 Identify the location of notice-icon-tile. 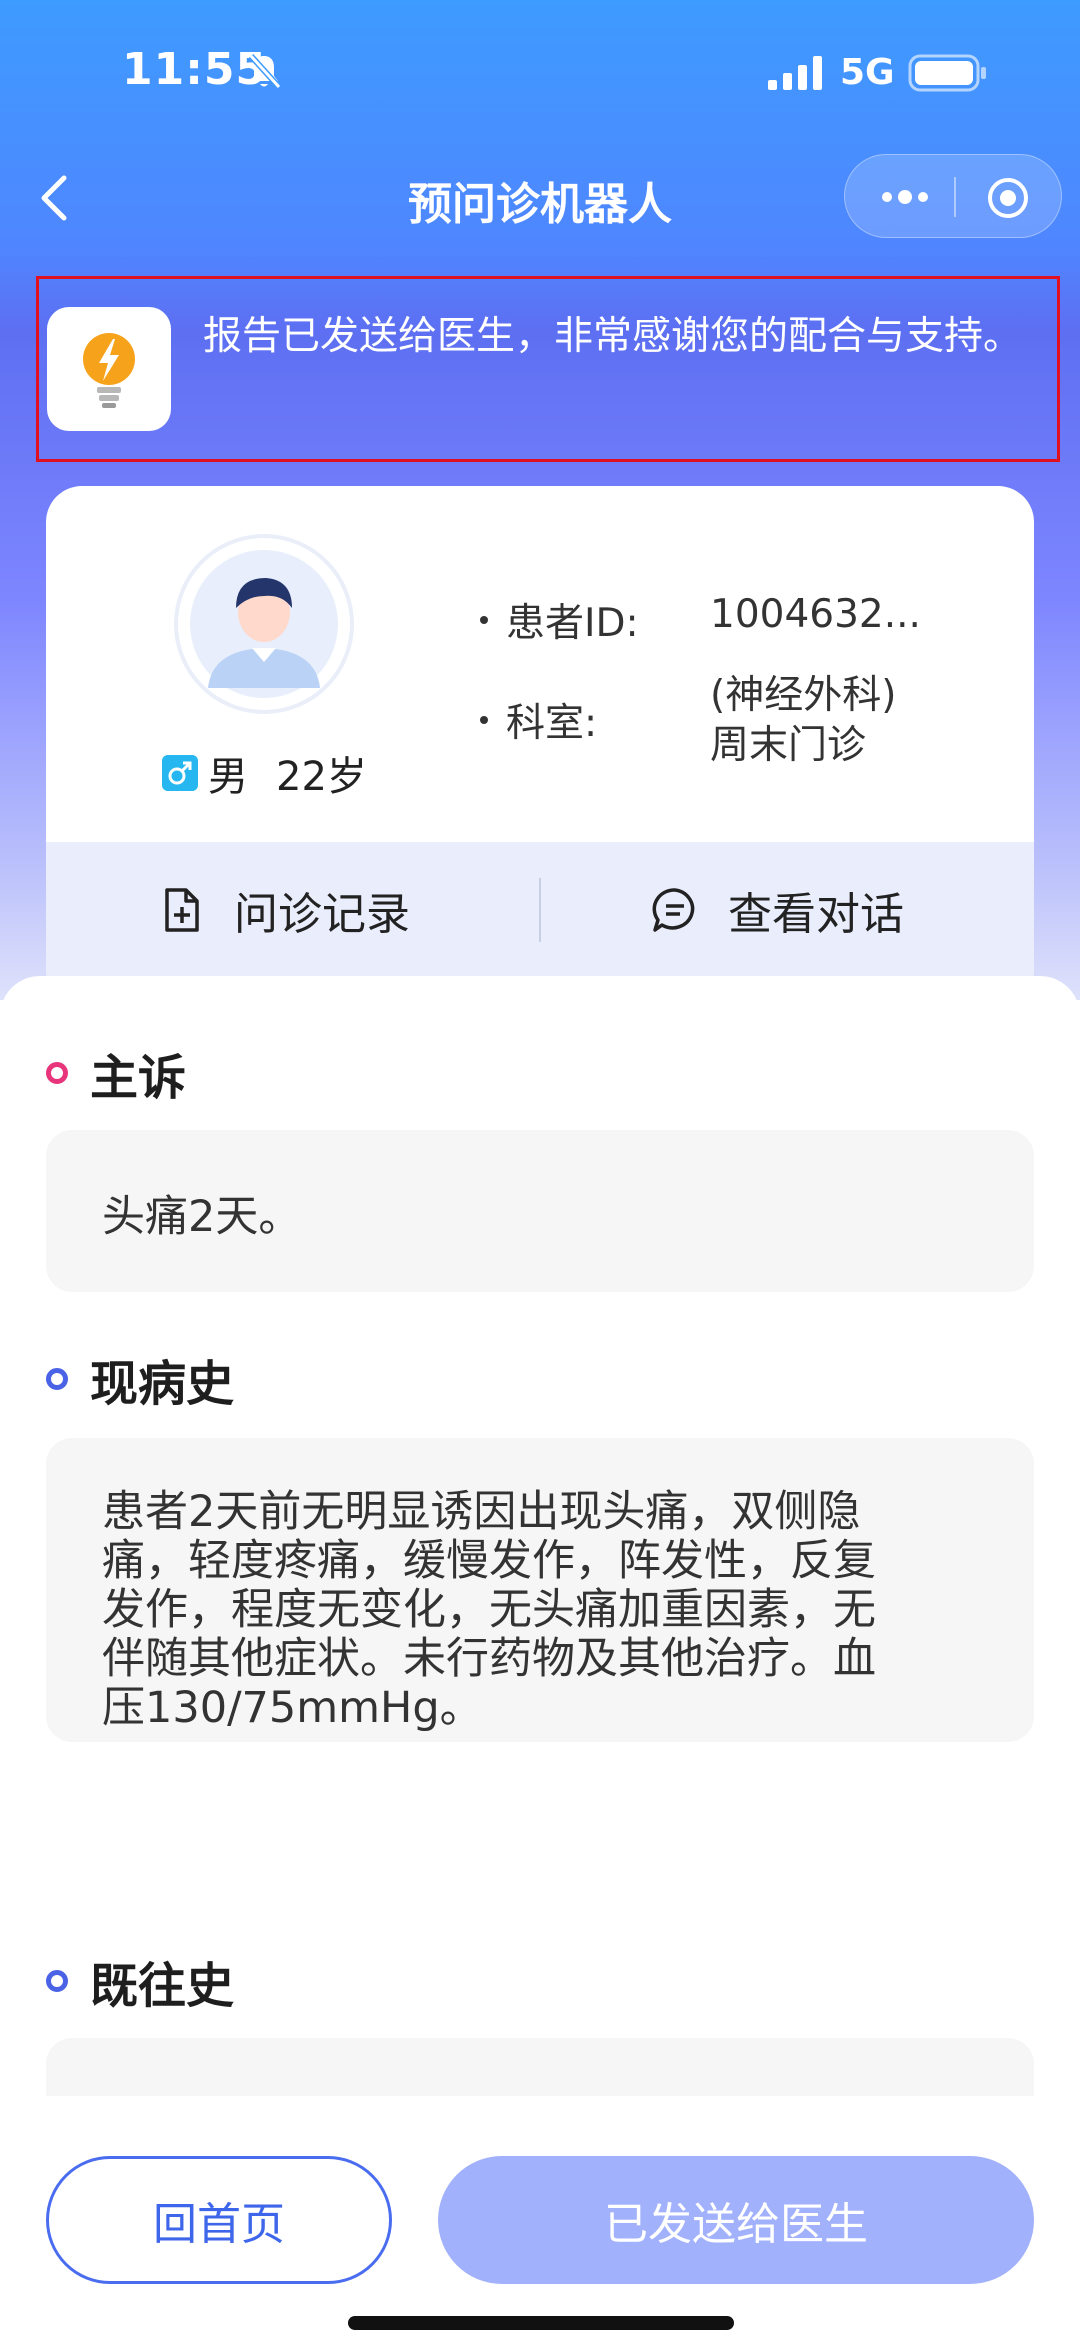
(109, 369).